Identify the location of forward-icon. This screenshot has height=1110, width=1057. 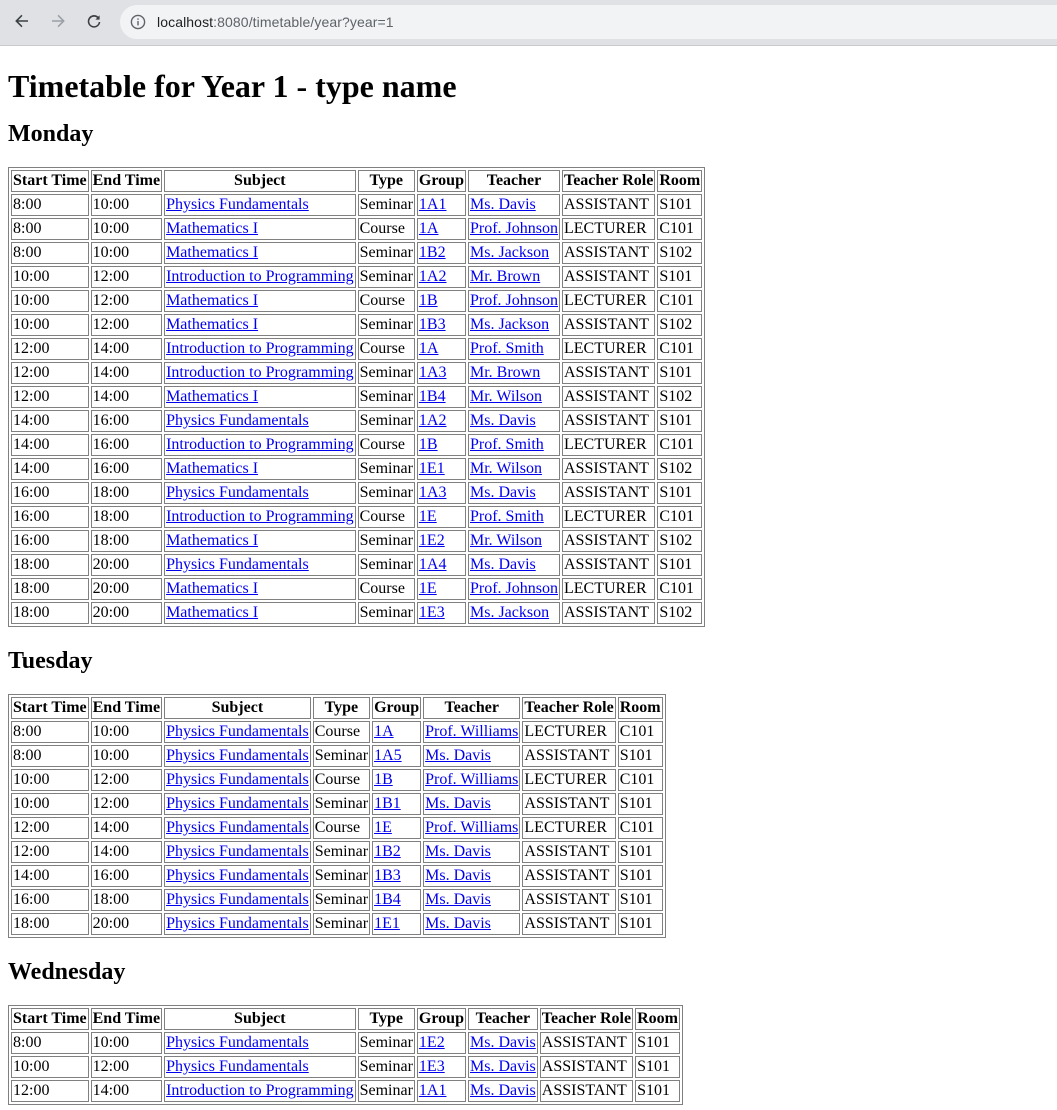
(58, 21).